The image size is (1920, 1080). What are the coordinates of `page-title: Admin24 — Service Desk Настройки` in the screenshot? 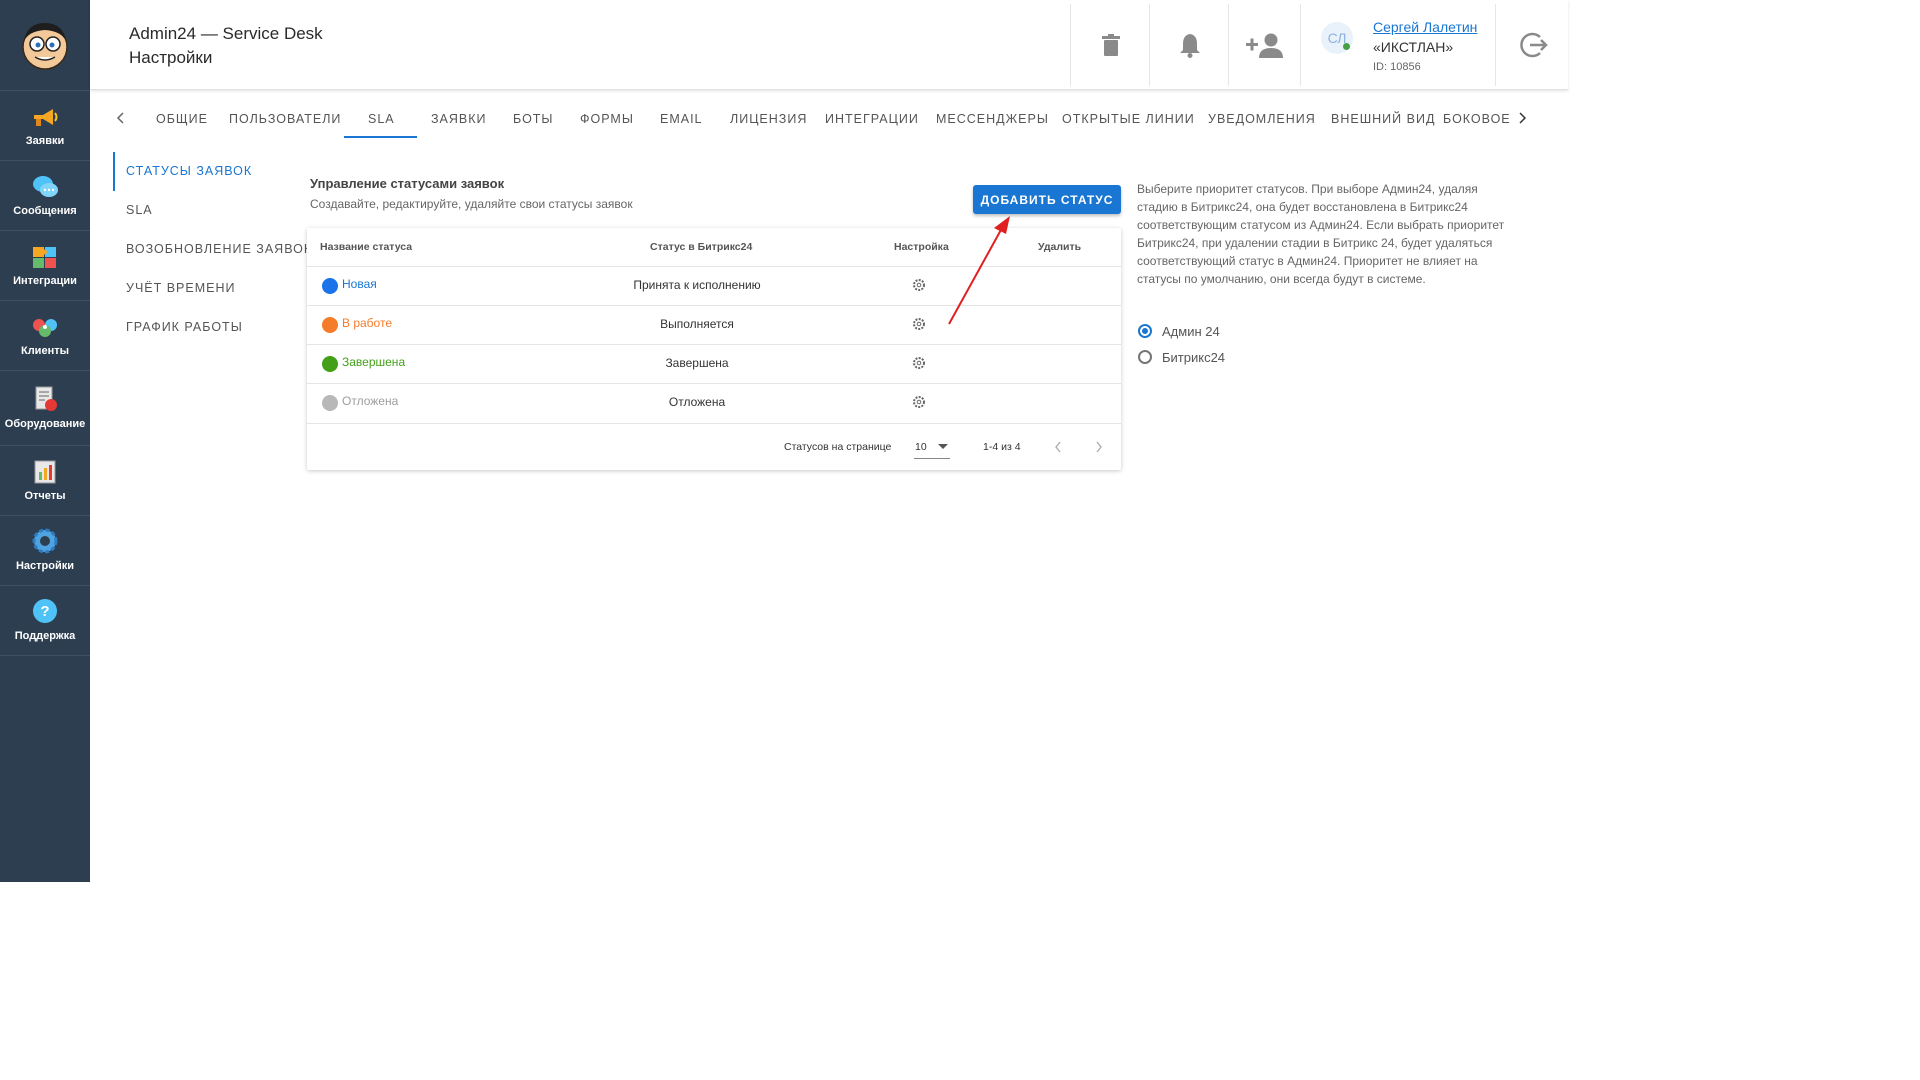 It's located at (226, 46).